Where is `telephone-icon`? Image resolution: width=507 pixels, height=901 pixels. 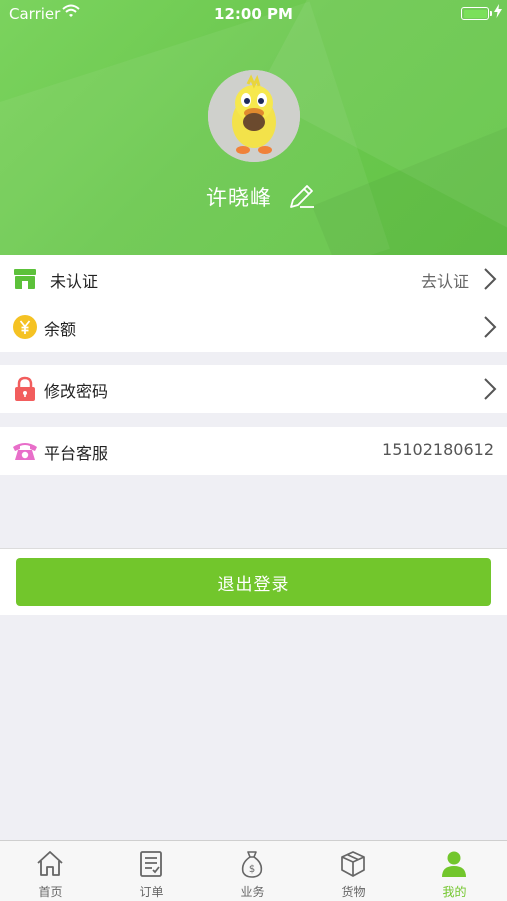
telephone-icon is located at coordinates (25, 453).